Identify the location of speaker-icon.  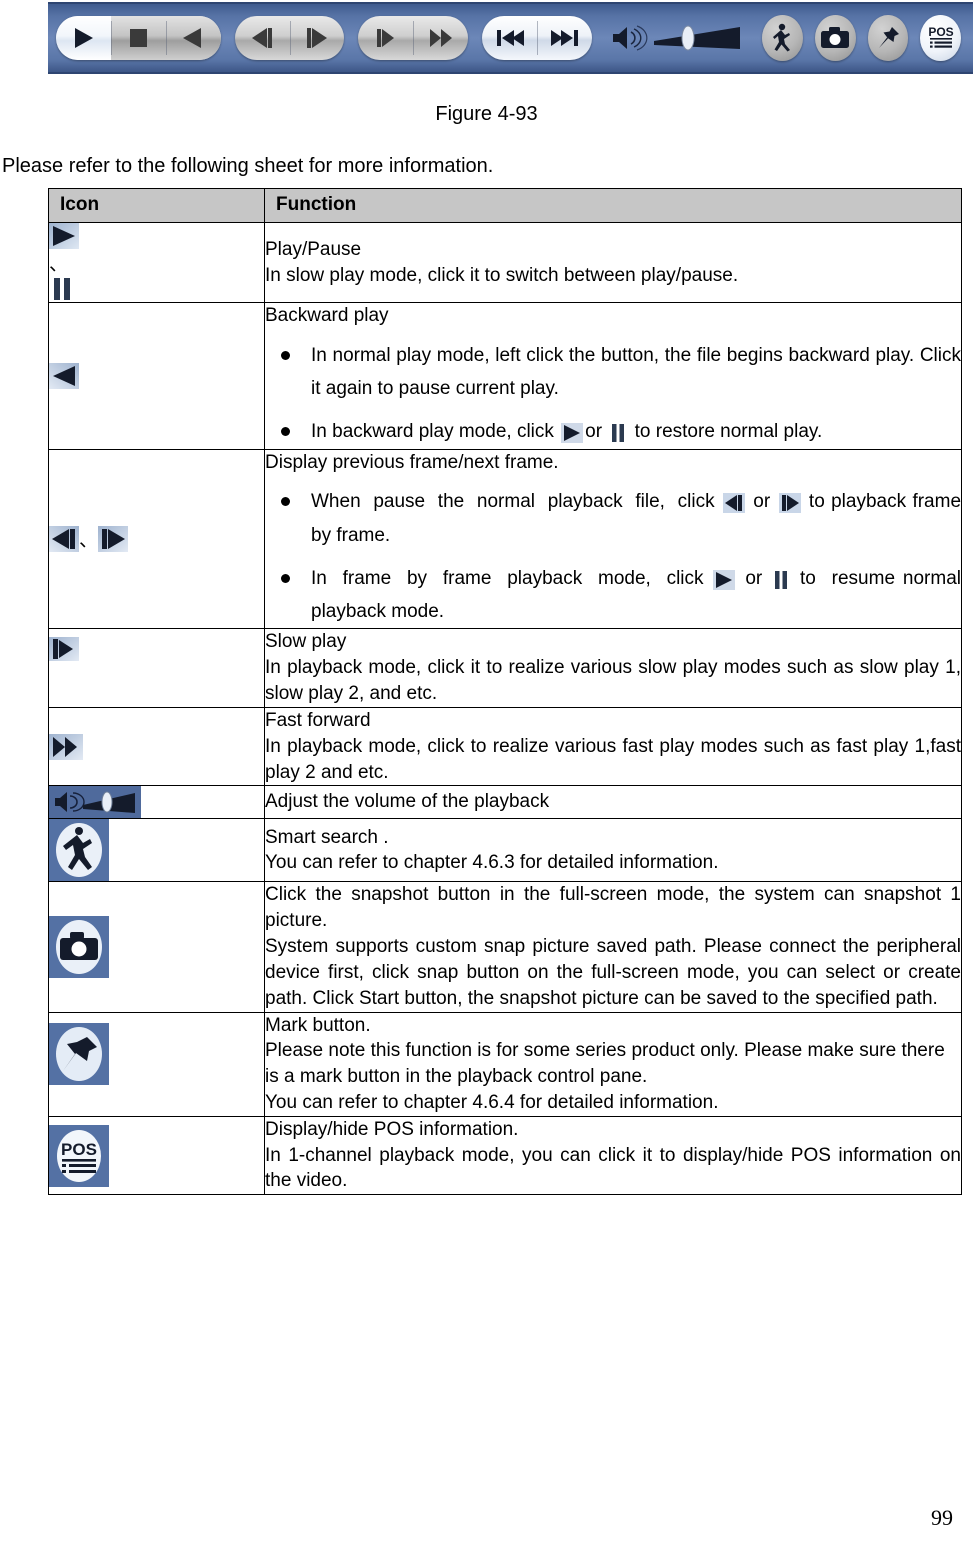
(629, 38).